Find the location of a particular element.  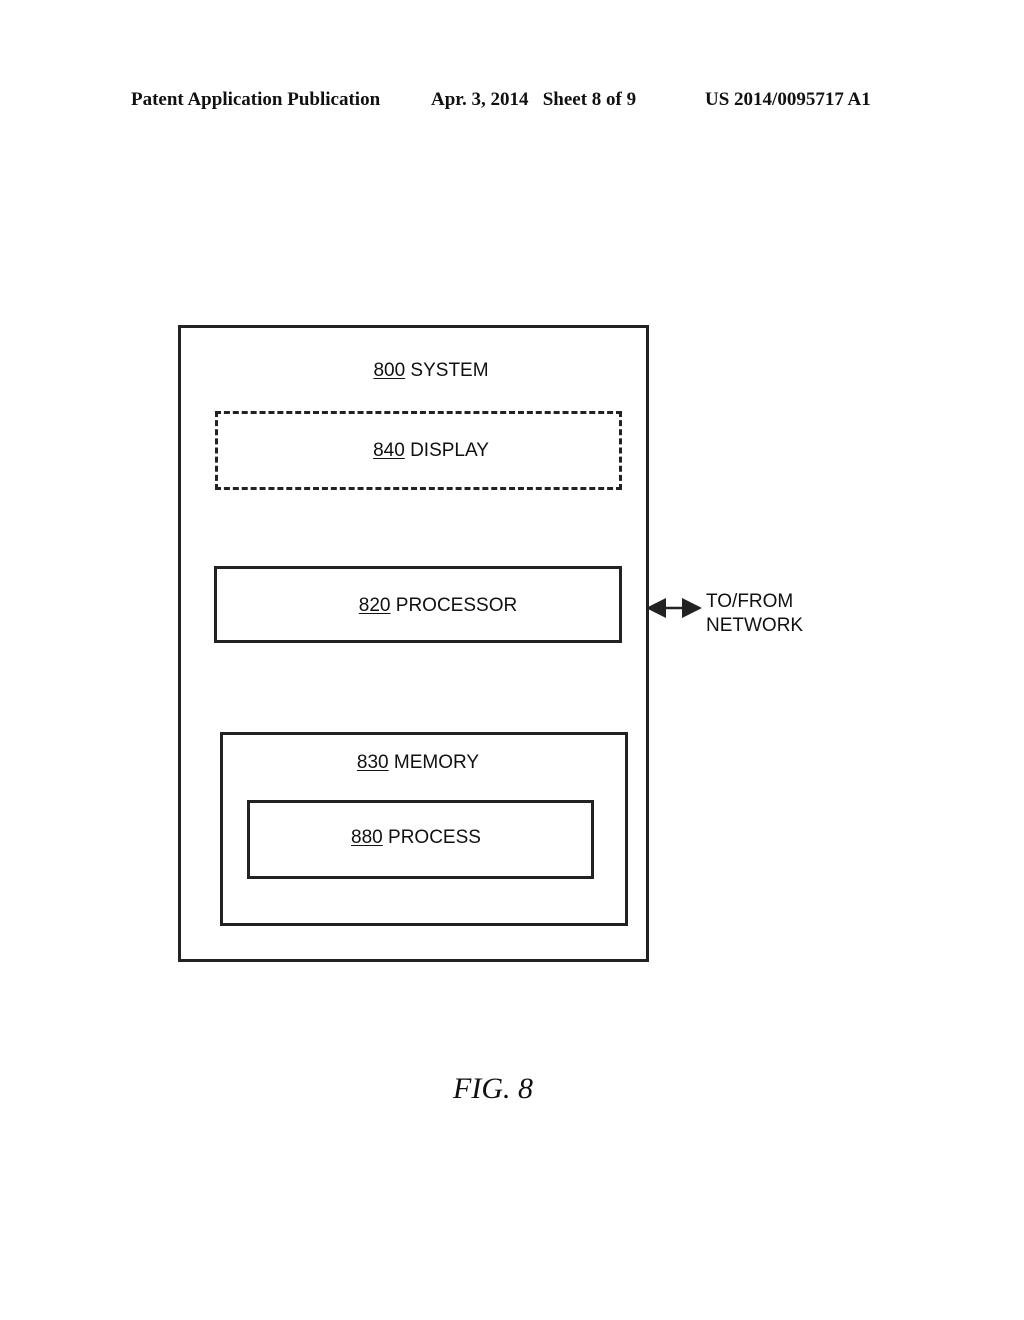

network-label: TO/FROM NETWORK is located at coordinates (754, 614).